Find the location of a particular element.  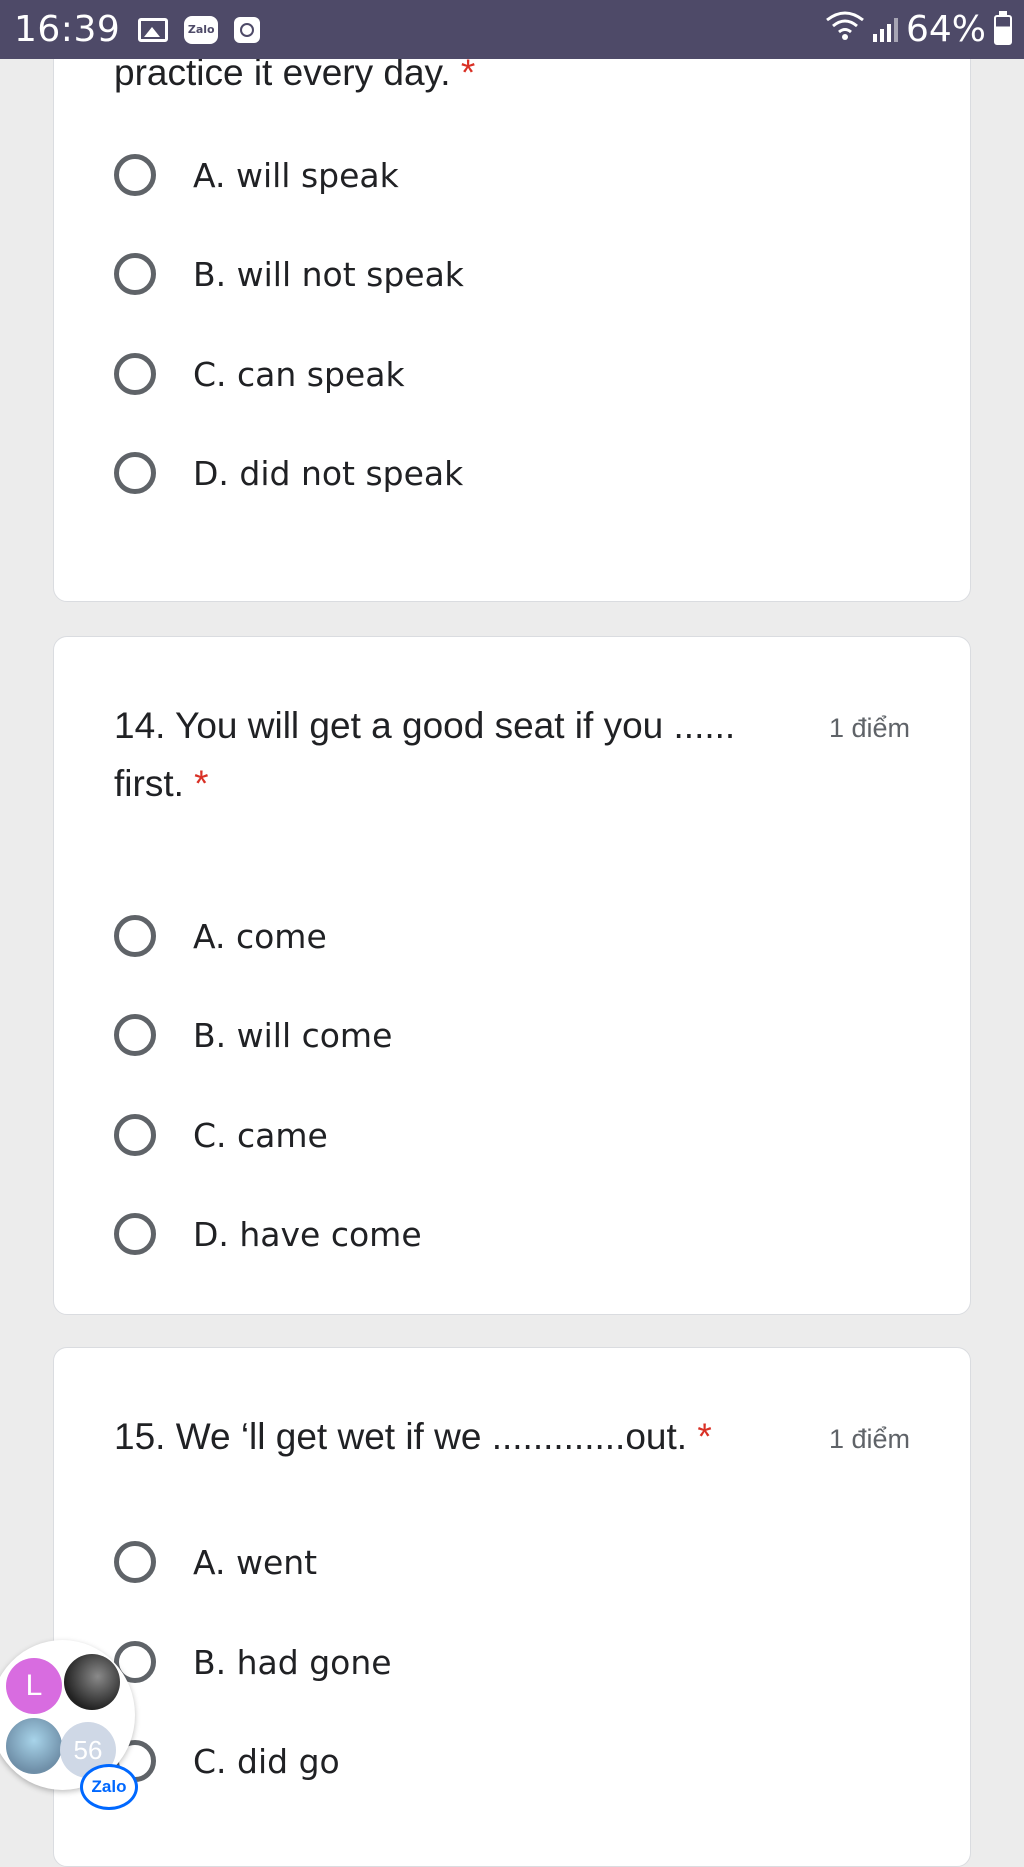

wifi-icon is located at coordinates (845, 29).